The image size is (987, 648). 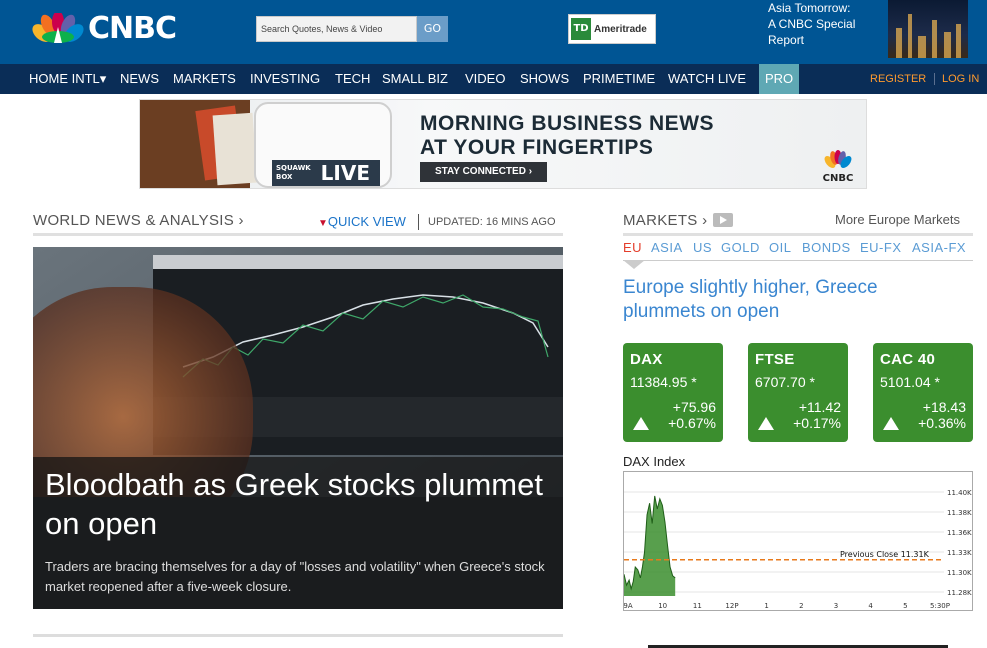 What do you see at coordinates (723, 220) in the screenshot?
I see `play-video-icon` at bounding box center [723, 220].